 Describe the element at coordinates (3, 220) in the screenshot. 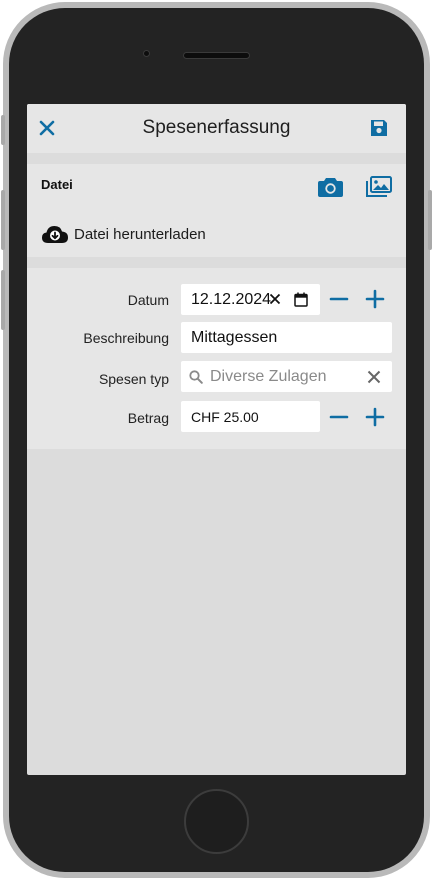

I see `volume-up-button` at that location.